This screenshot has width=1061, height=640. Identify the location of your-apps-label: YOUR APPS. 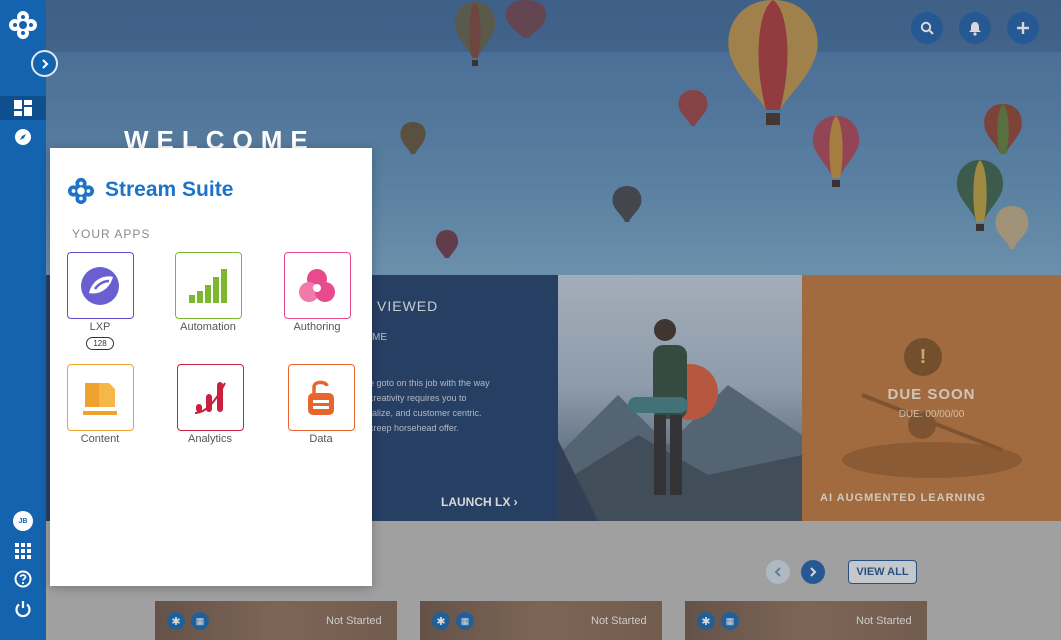
(111, 234).